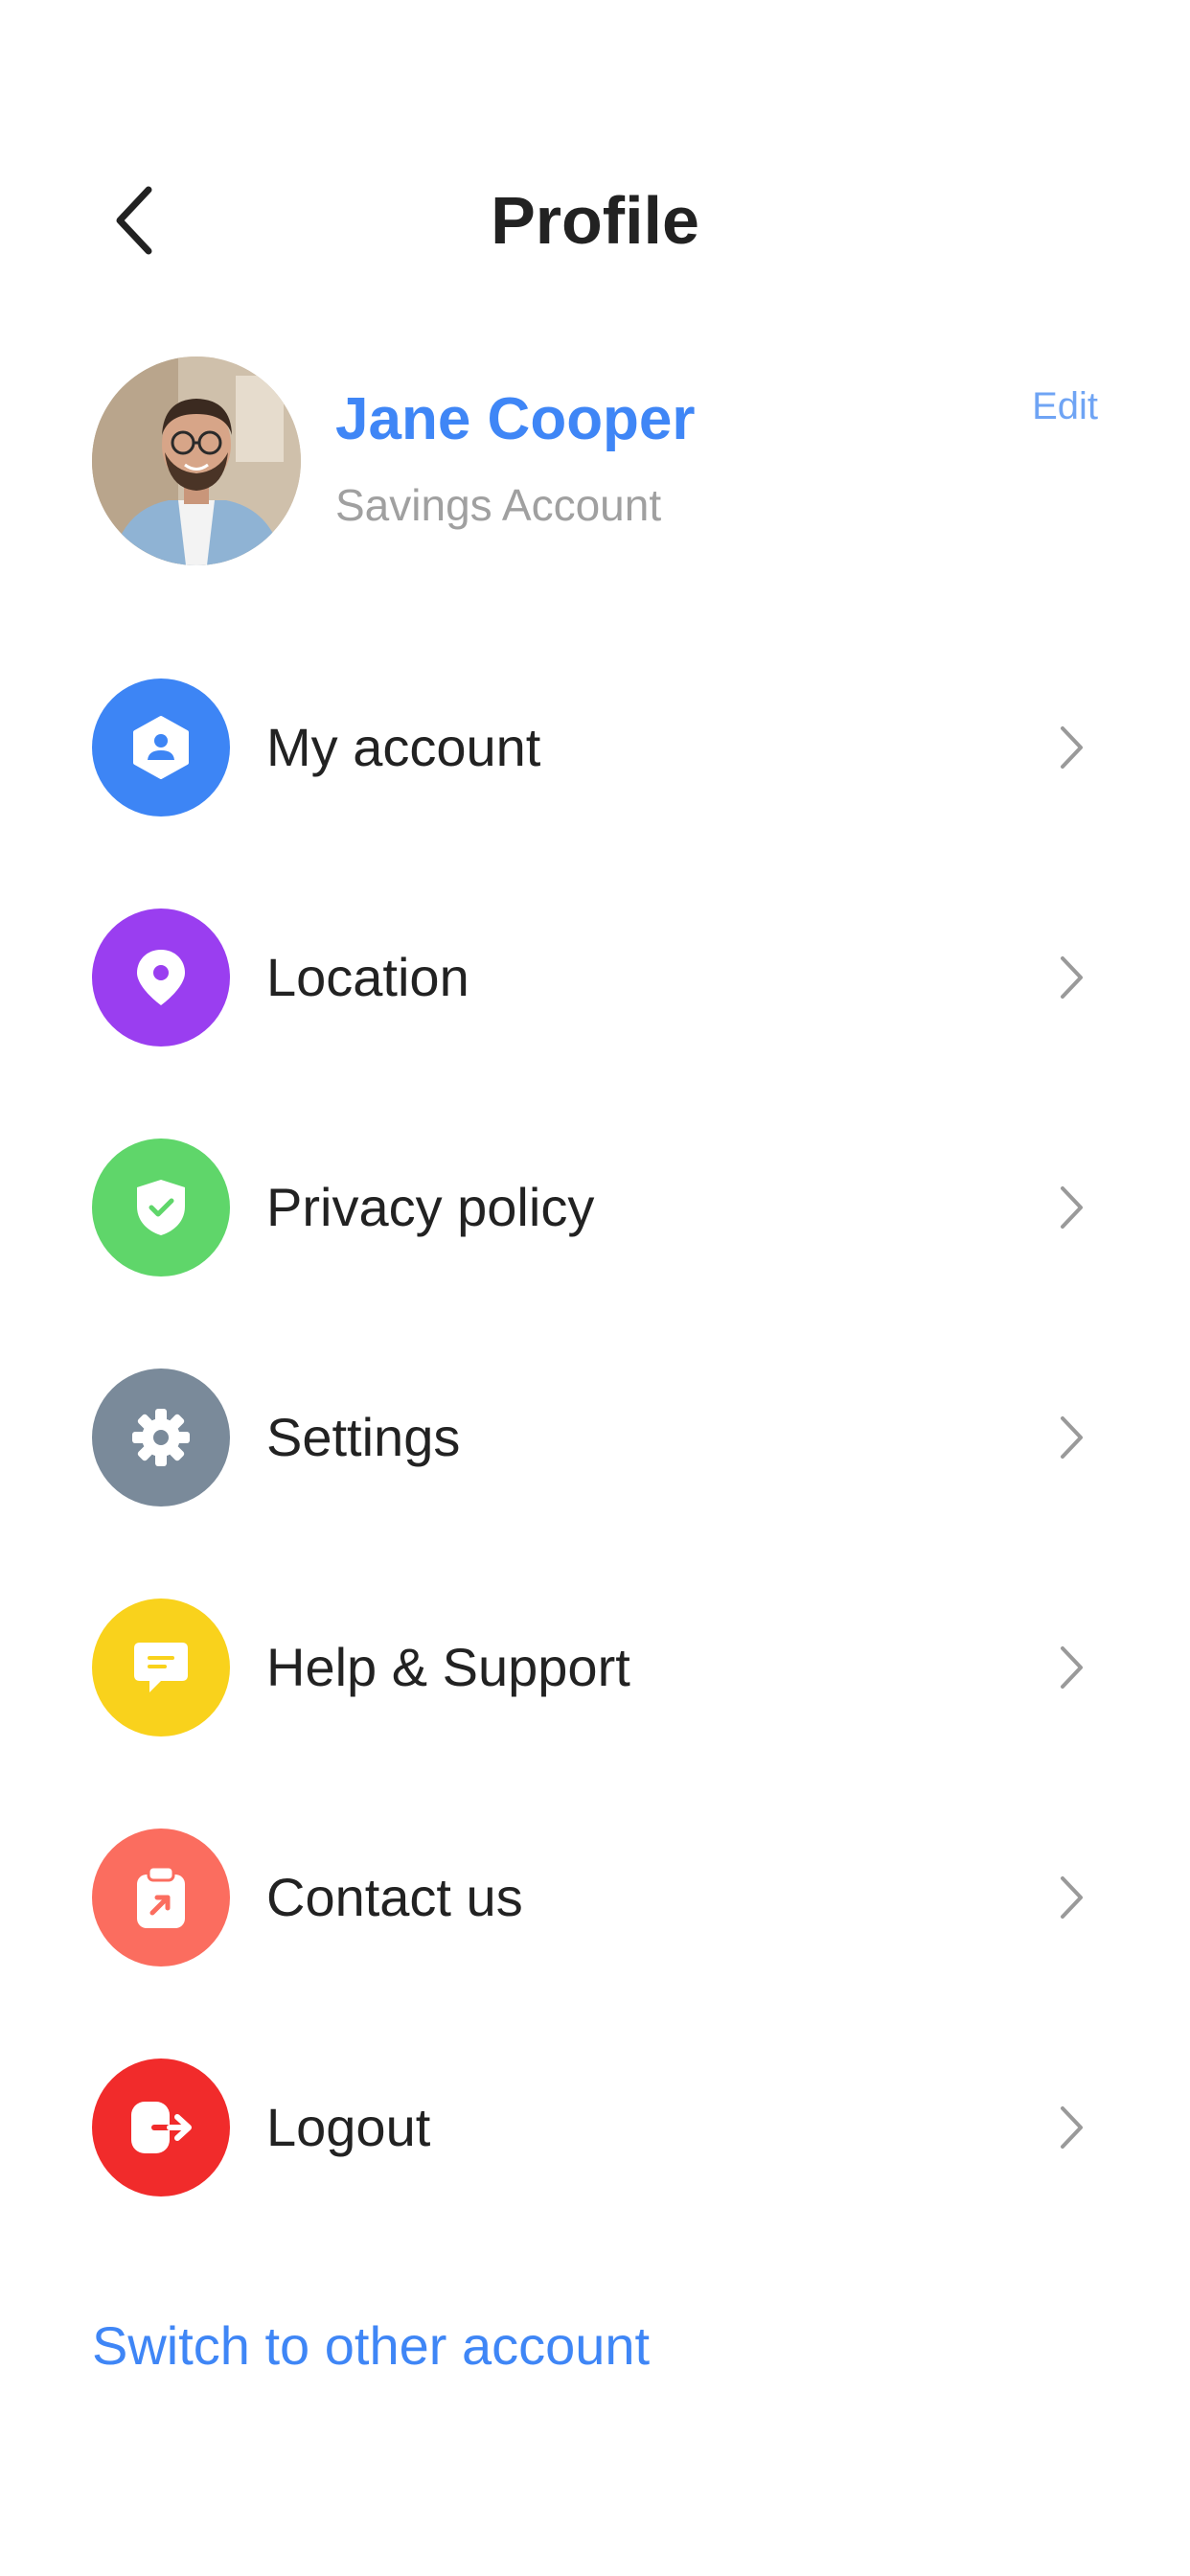 Image resolution: width=1190 pixels, height=2576 pixels. What do you see at coordinates (499, 505) in the screenshot?
I see `account-type: Savings Account` at bounding box center [499, 505].